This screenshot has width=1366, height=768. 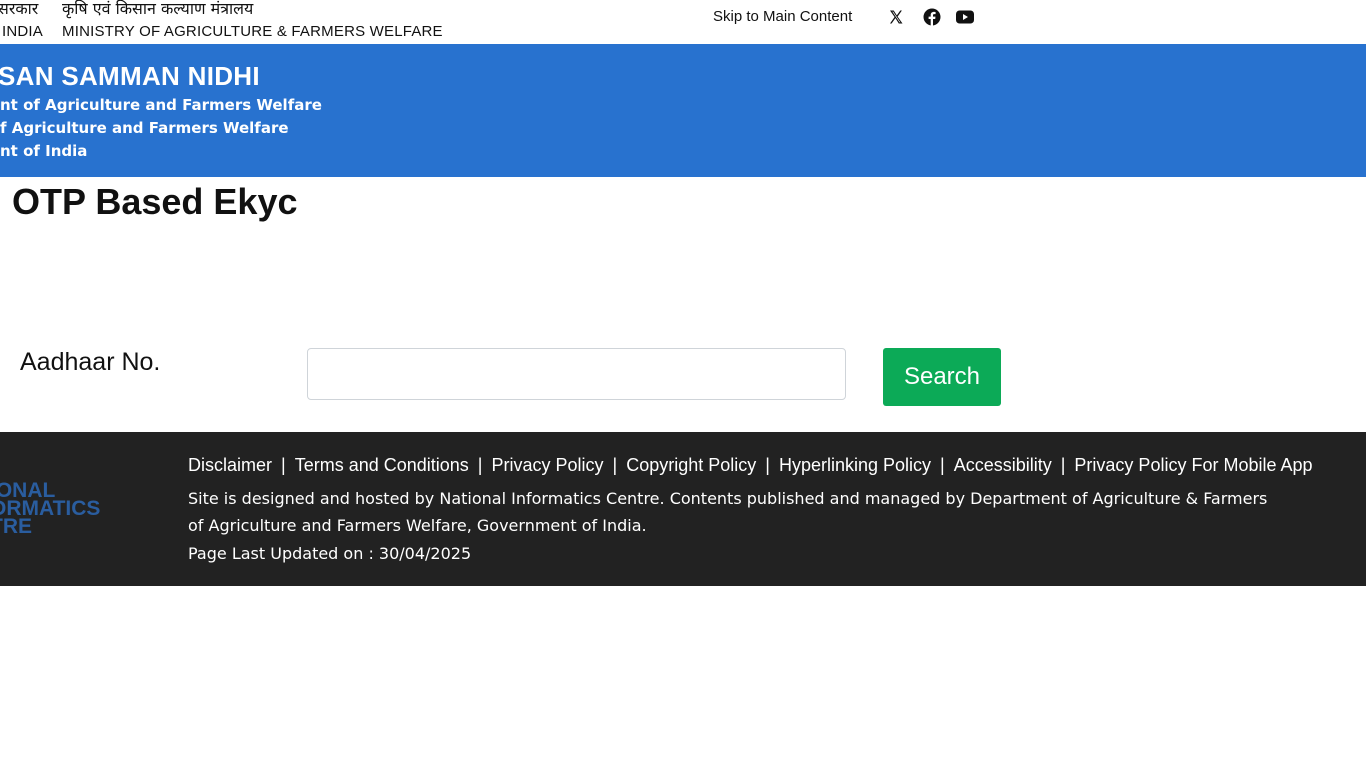 What do you see at coordinates (855, 465) in the screenshot?
I see `hyperlinking-policy-link: Hyperlinking Policy` at bounding box center [855, 465].